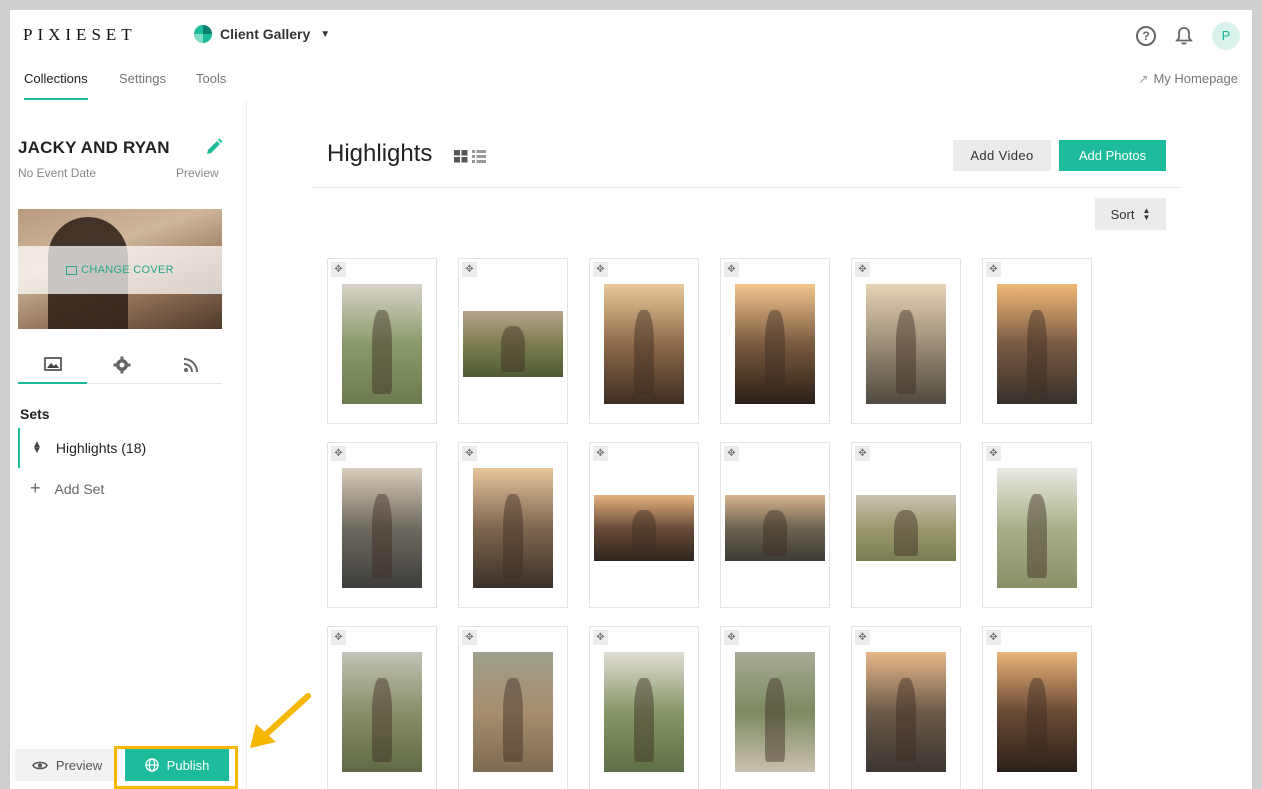 The image size is (1262, 789). I want to click on tab-tools: Tools, so click(211, 85).